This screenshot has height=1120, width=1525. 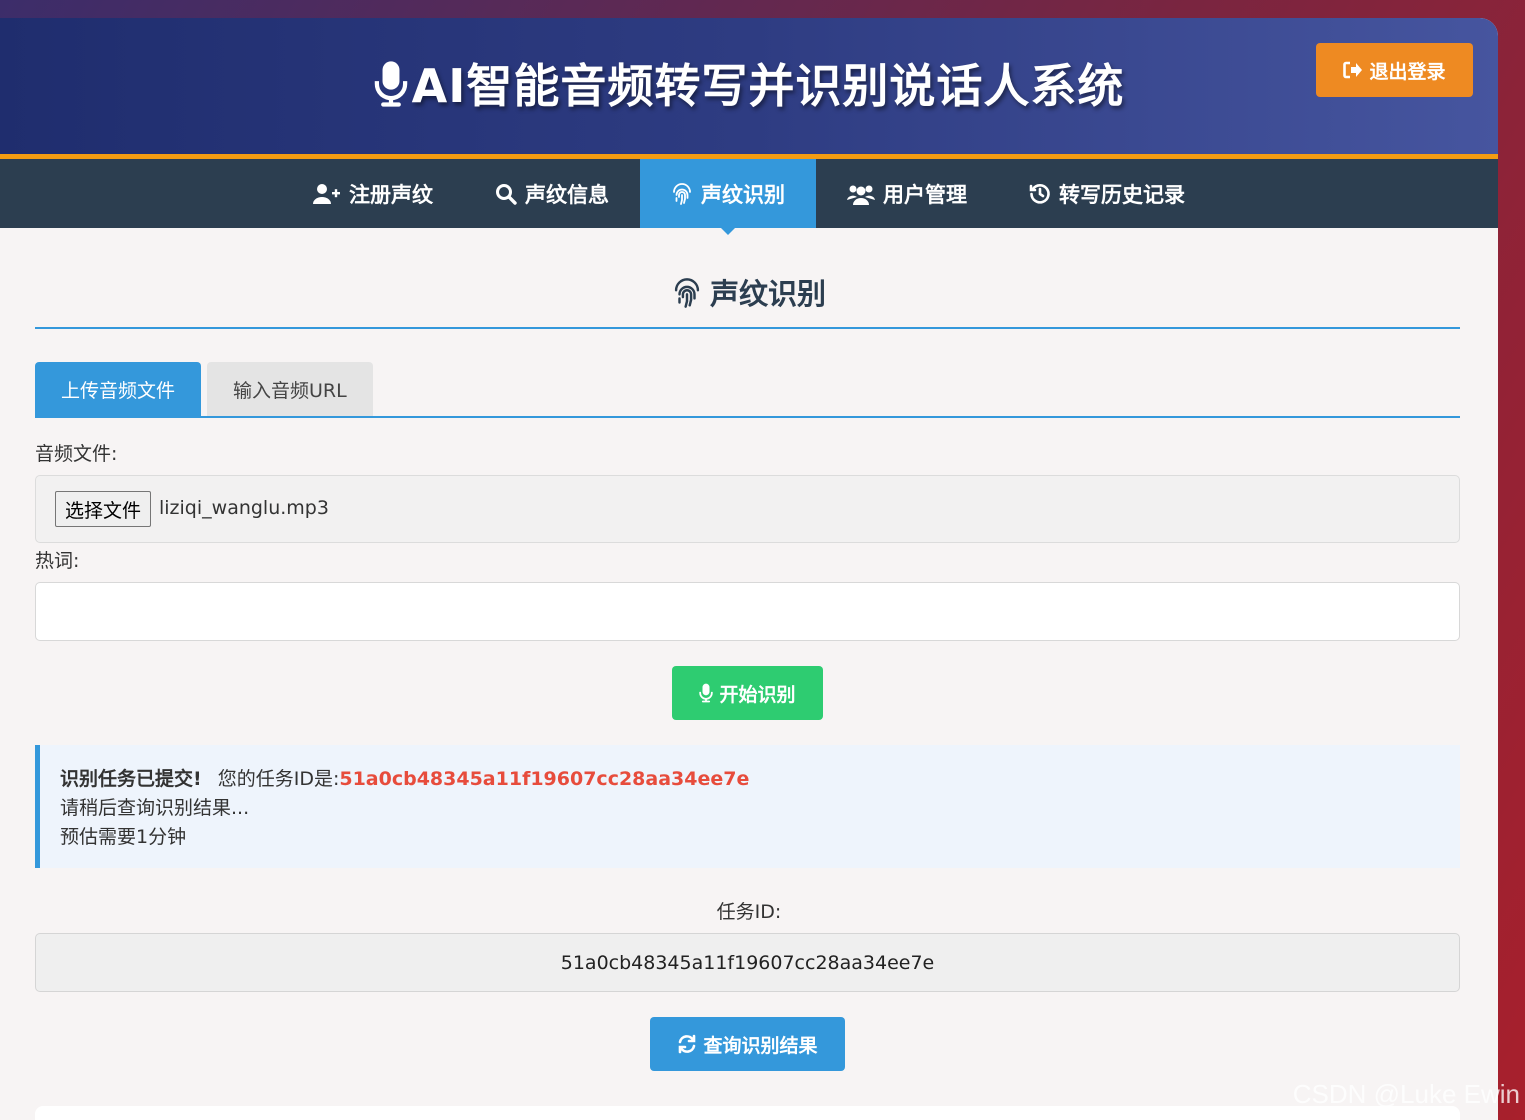 What do you see at coordinates (76, 454) in the screenshot?
I see `audio-file-label: 音频文件:` at bounding box center [76, 454].